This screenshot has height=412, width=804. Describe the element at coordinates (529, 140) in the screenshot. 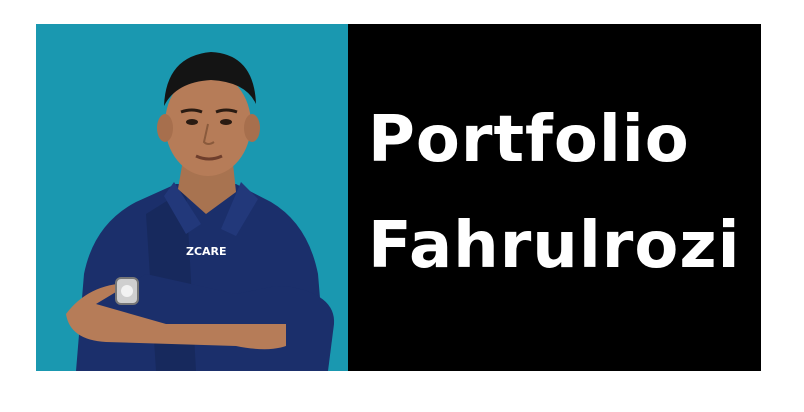

I see `title-line-1: Portfolio` at that location.